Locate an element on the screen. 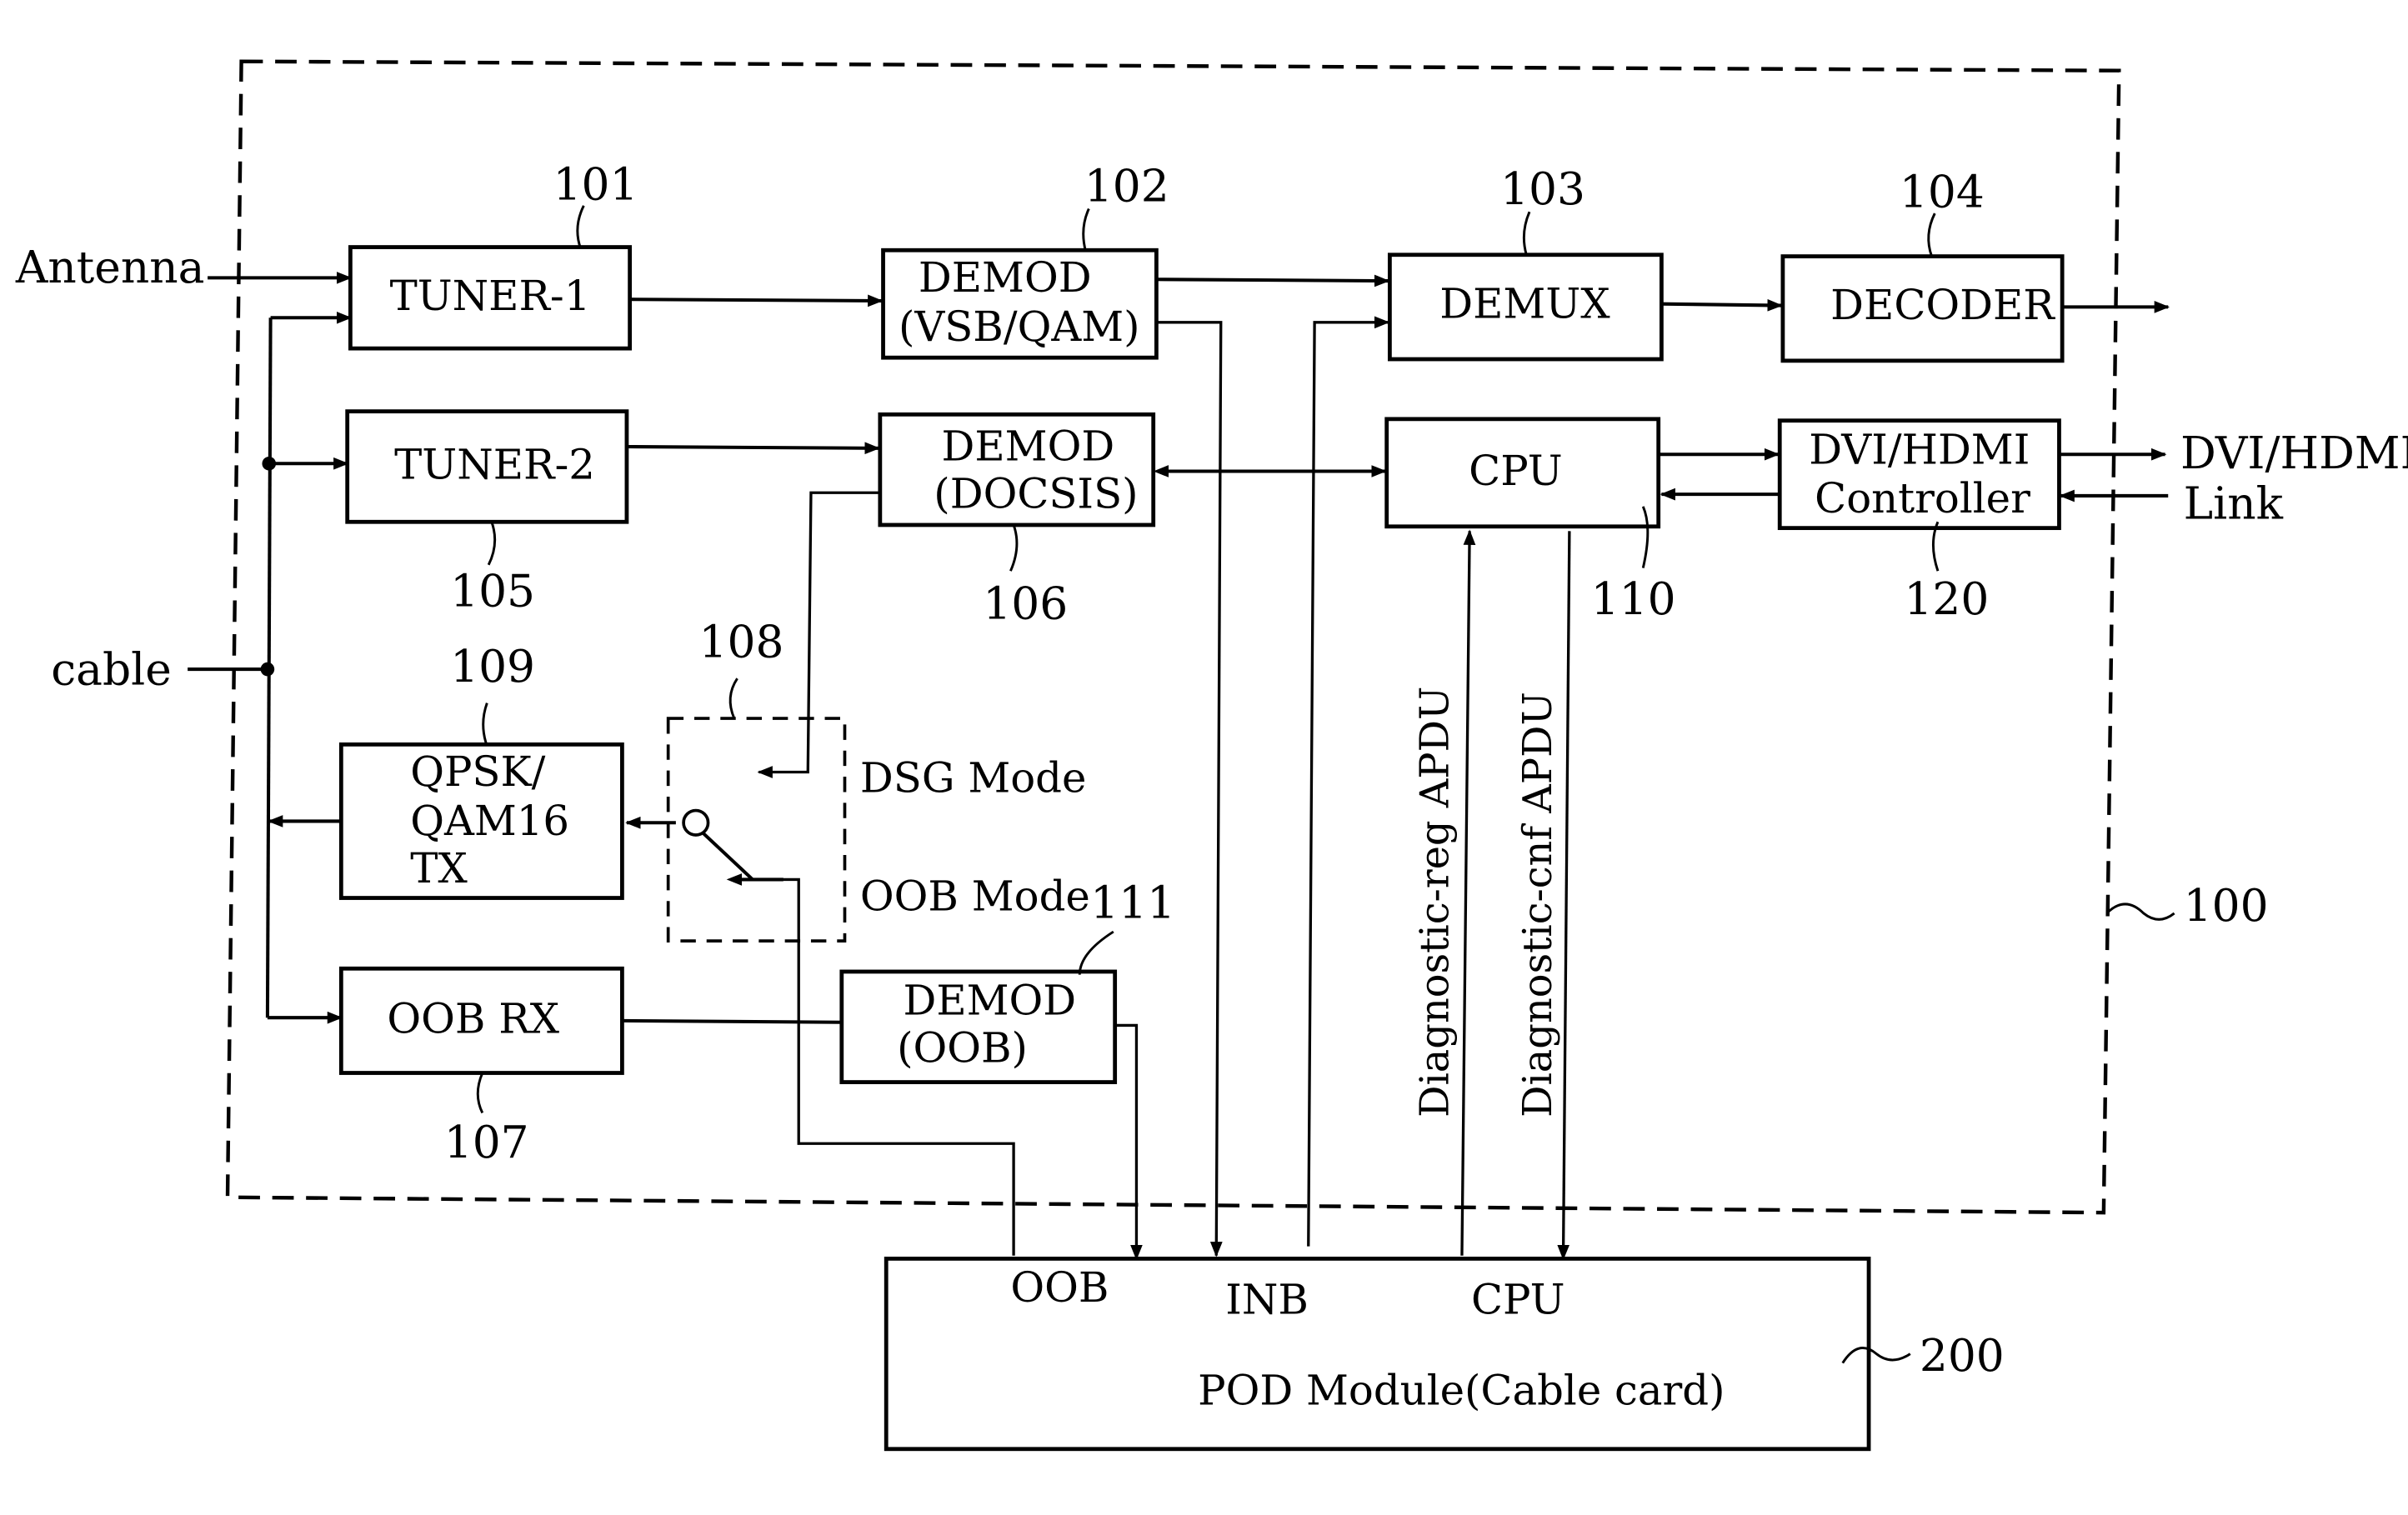 The width and height of the screenshot is (2408, 1515). demux-to-decoder is located at coordinates (1722, 305).